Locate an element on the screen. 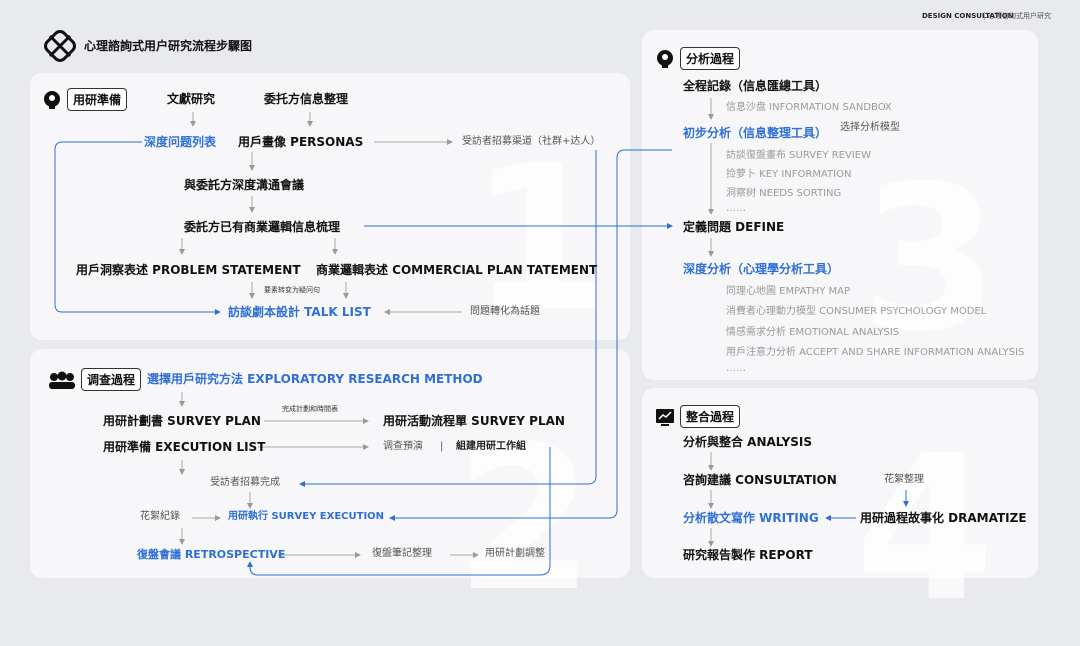  node-plan-adjust: 用研計劃調整 is located at coordinates (515, 553).